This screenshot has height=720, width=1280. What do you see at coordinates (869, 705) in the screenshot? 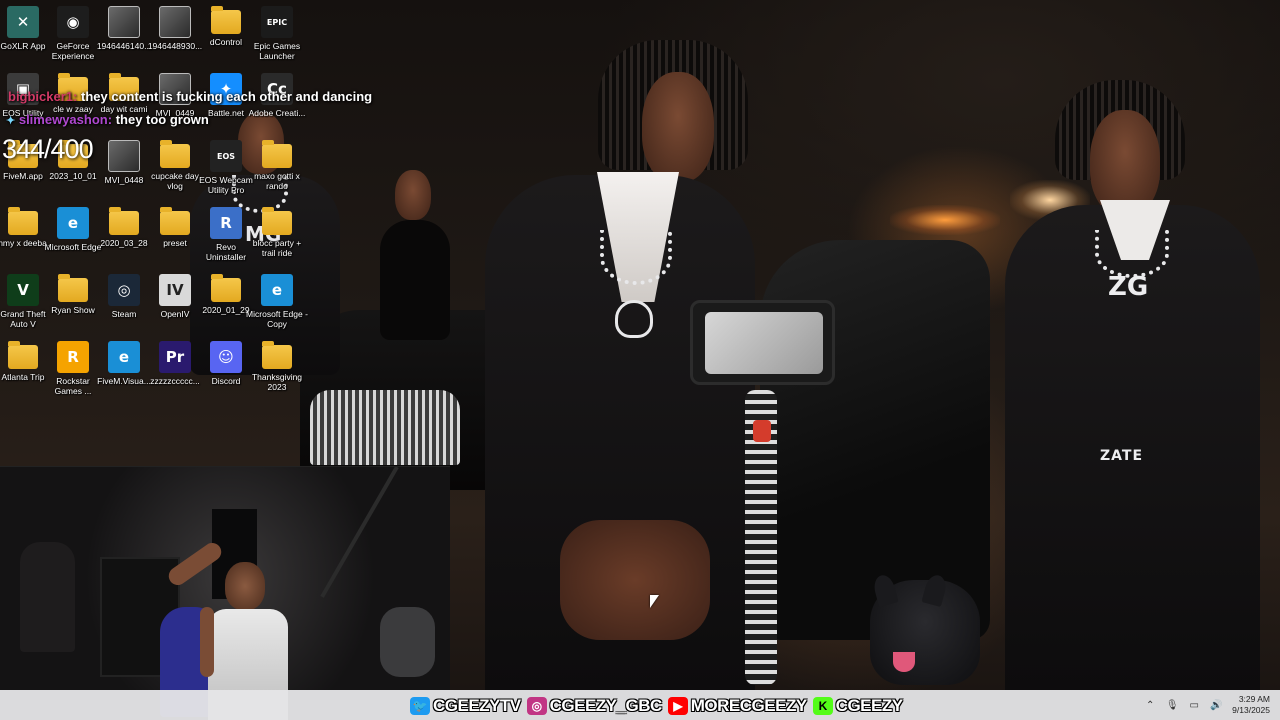
I see `social-handle-text: CGEEZY` at bounding box center [869, 705].